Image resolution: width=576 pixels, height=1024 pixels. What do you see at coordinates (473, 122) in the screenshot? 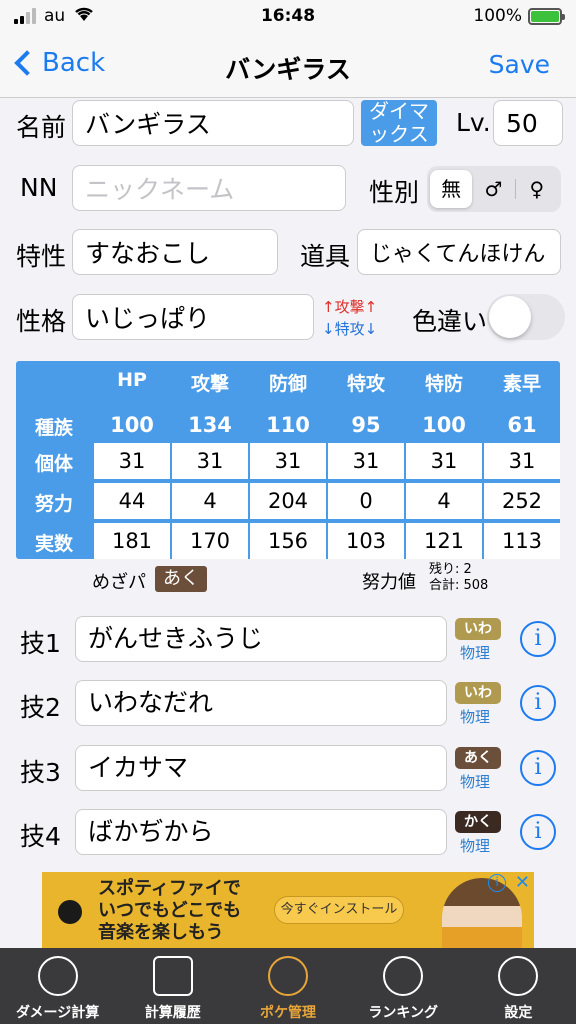
I see `level-label: Lv.` at bounding box center [473, 122].